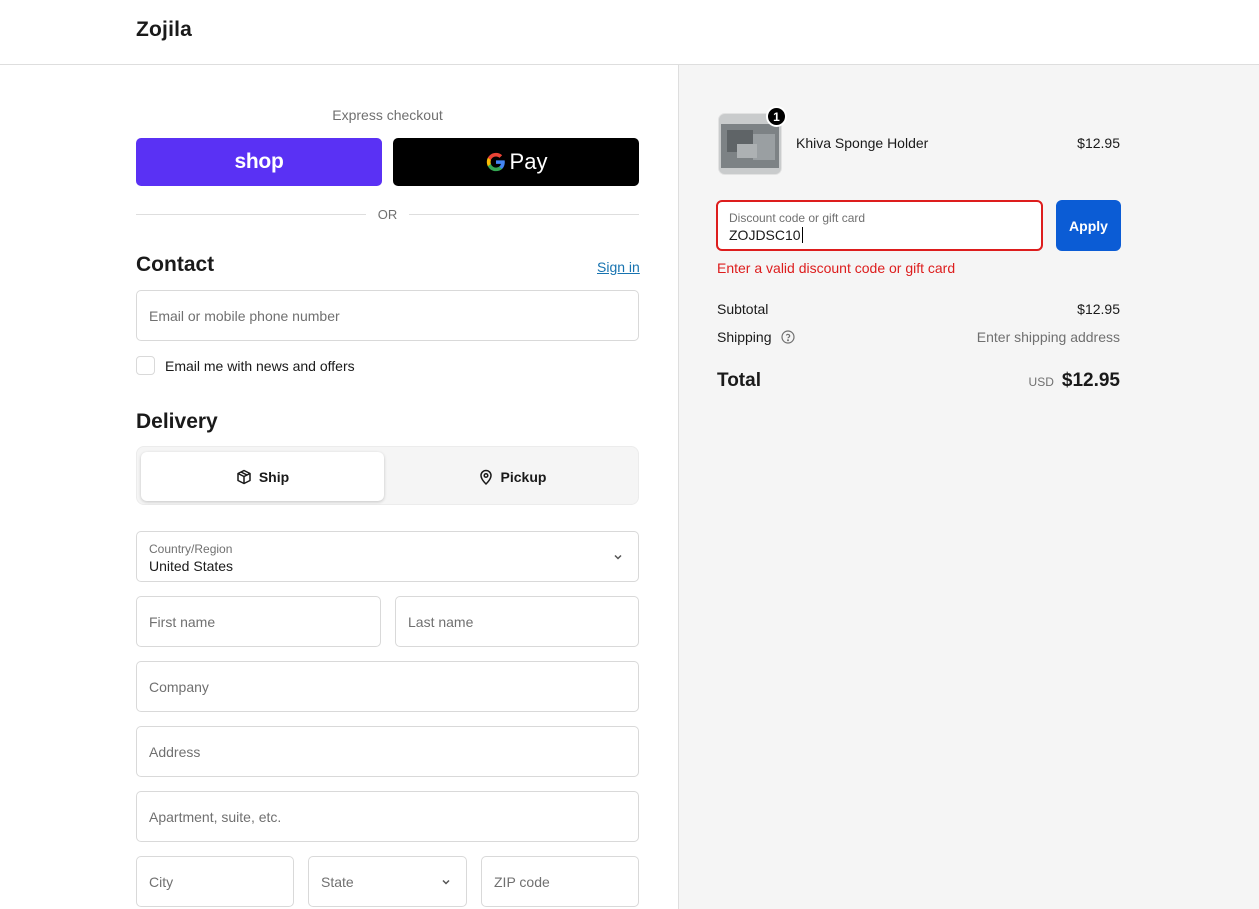 Image resolution: width=1259 pixels, height=909 pixels. What do you see at coordinates (522, 881) in the screenshot?
I see `zip-placeholder: ZIP code` at bounding box center [522, 881].